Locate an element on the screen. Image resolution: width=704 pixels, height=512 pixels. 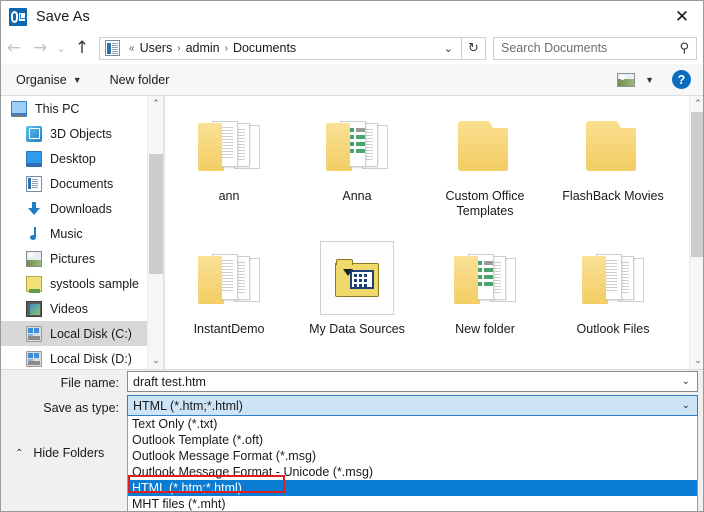
desktop-icon is located at coordinates (34, 158).